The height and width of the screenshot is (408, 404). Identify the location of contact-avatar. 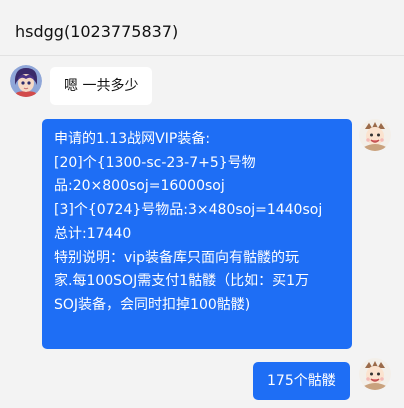
(26, 81).